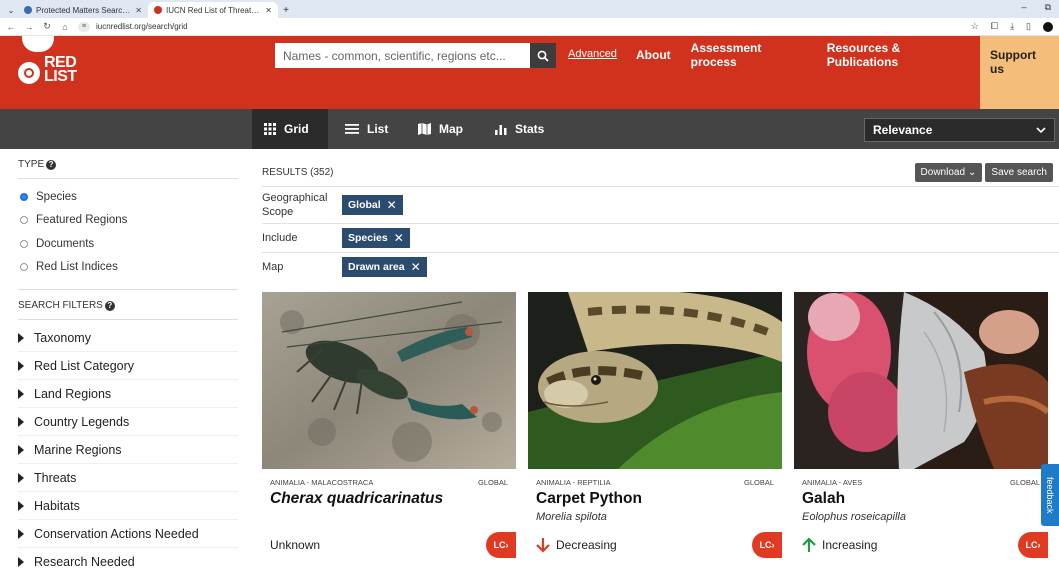 The width and height of the screenshot is (1059, 572). I want to click on species-photo-python, so click(655, 380).